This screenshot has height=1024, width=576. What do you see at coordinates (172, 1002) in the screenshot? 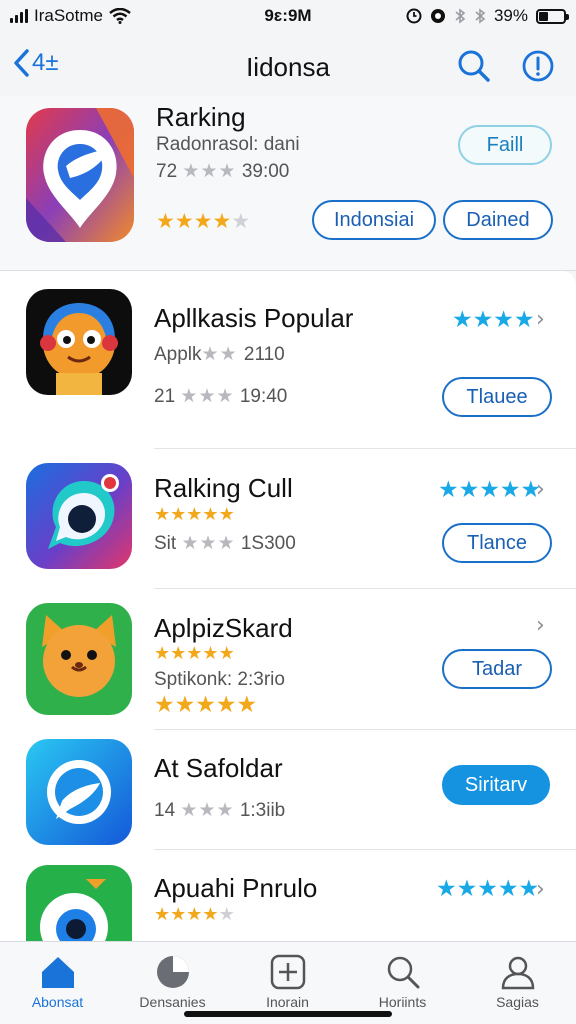
I see `tab-label: Densanies` at bounding box center [172, 1002].